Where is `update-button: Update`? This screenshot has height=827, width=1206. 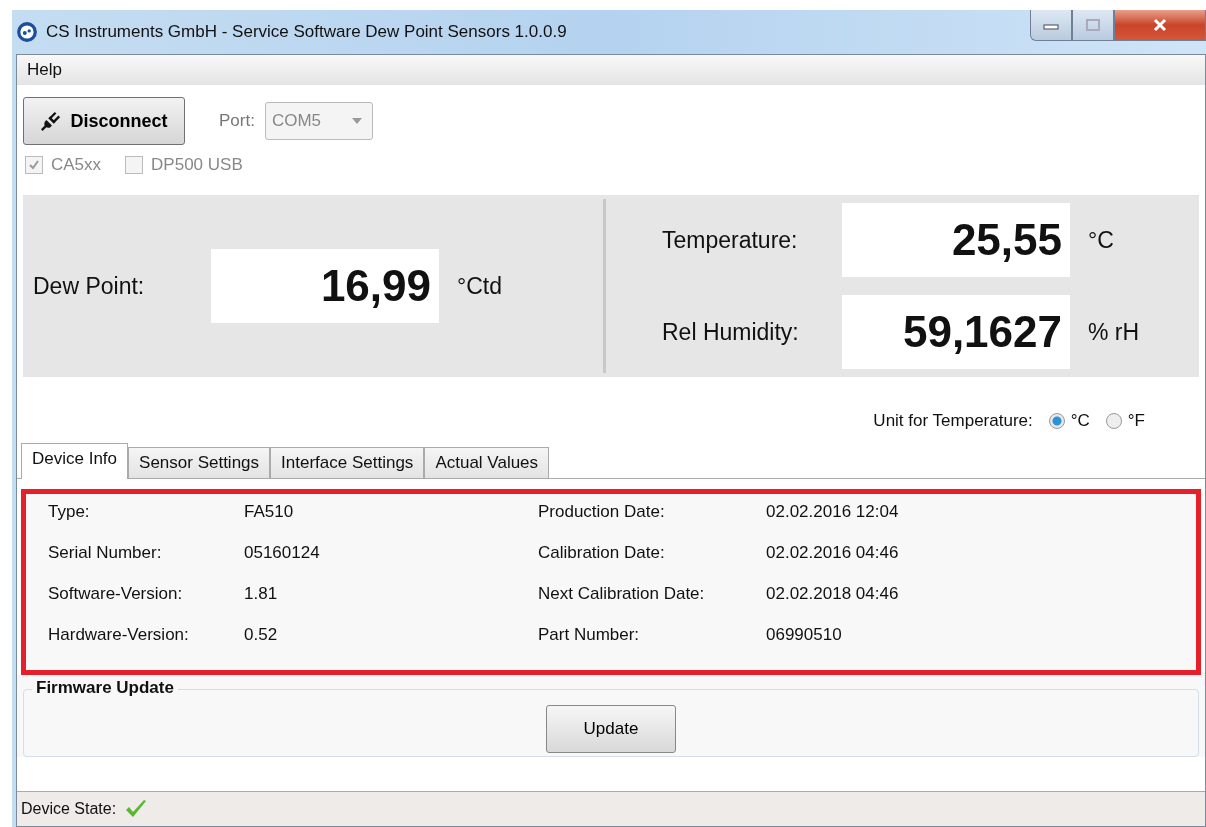
update-button: Update is located at coordinates (611, 729).